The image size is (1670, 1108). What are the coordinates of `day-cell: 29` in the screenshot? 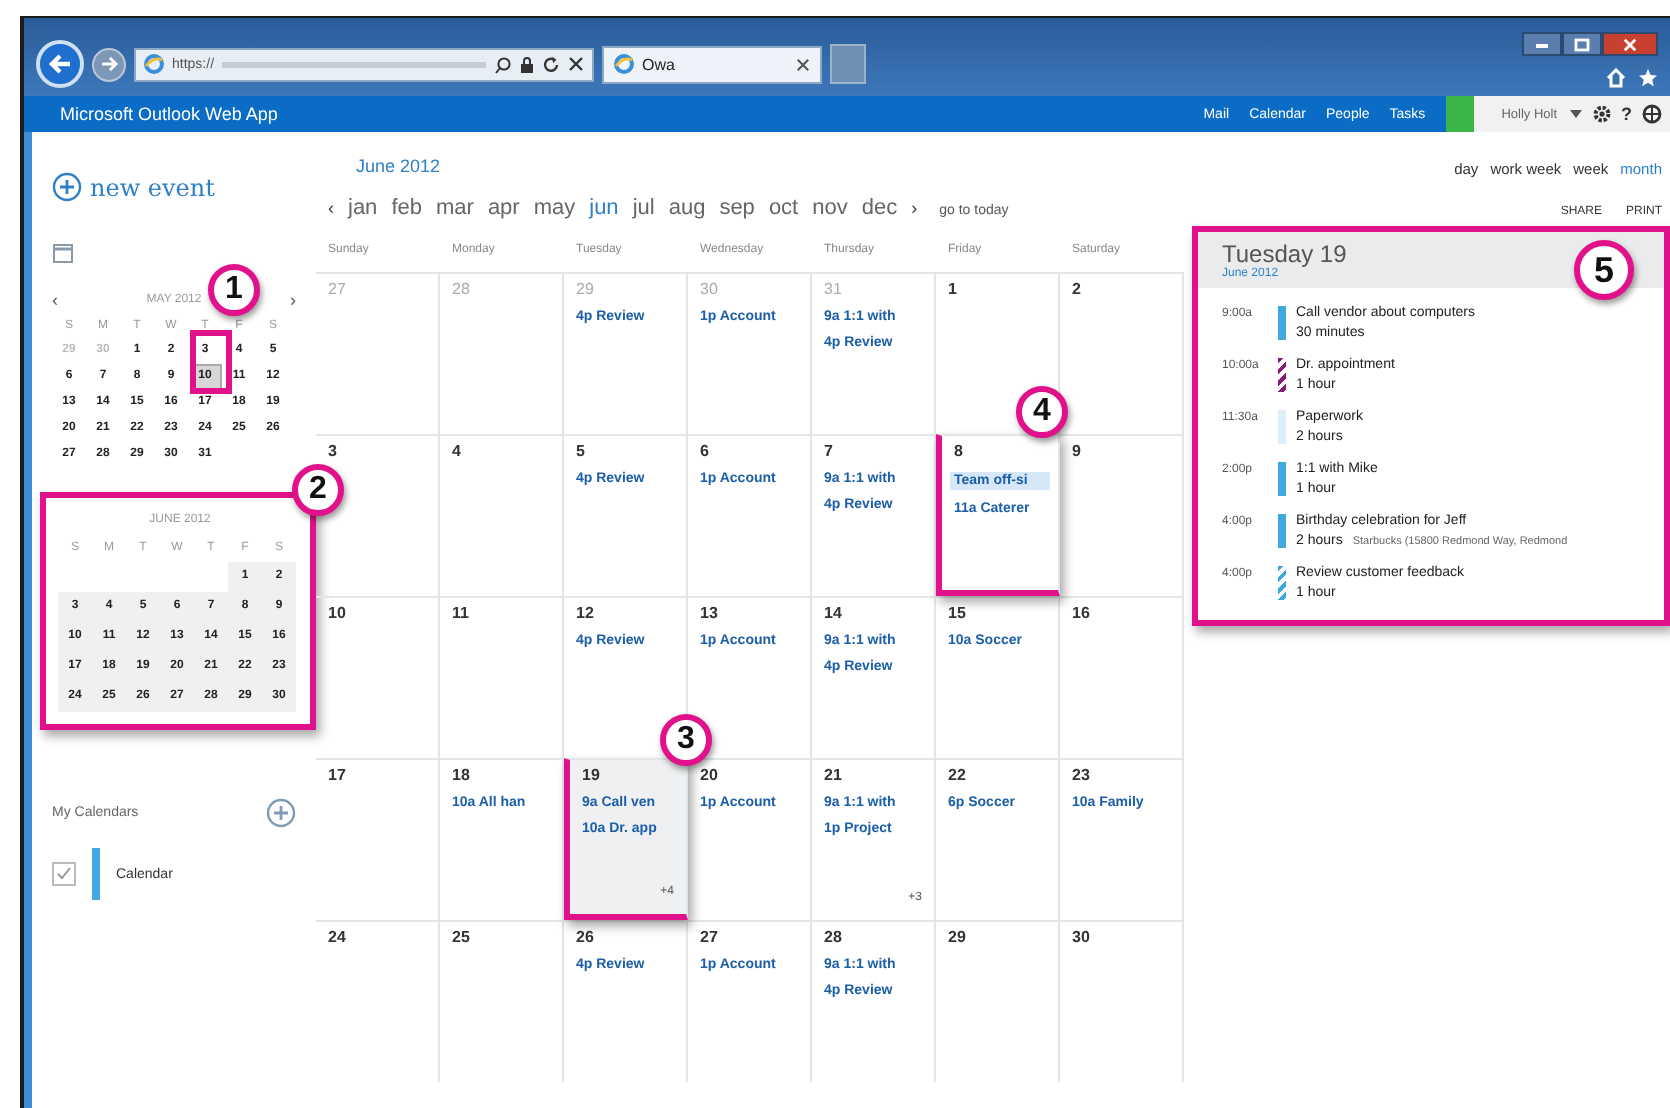 It's located at (998, 1001).